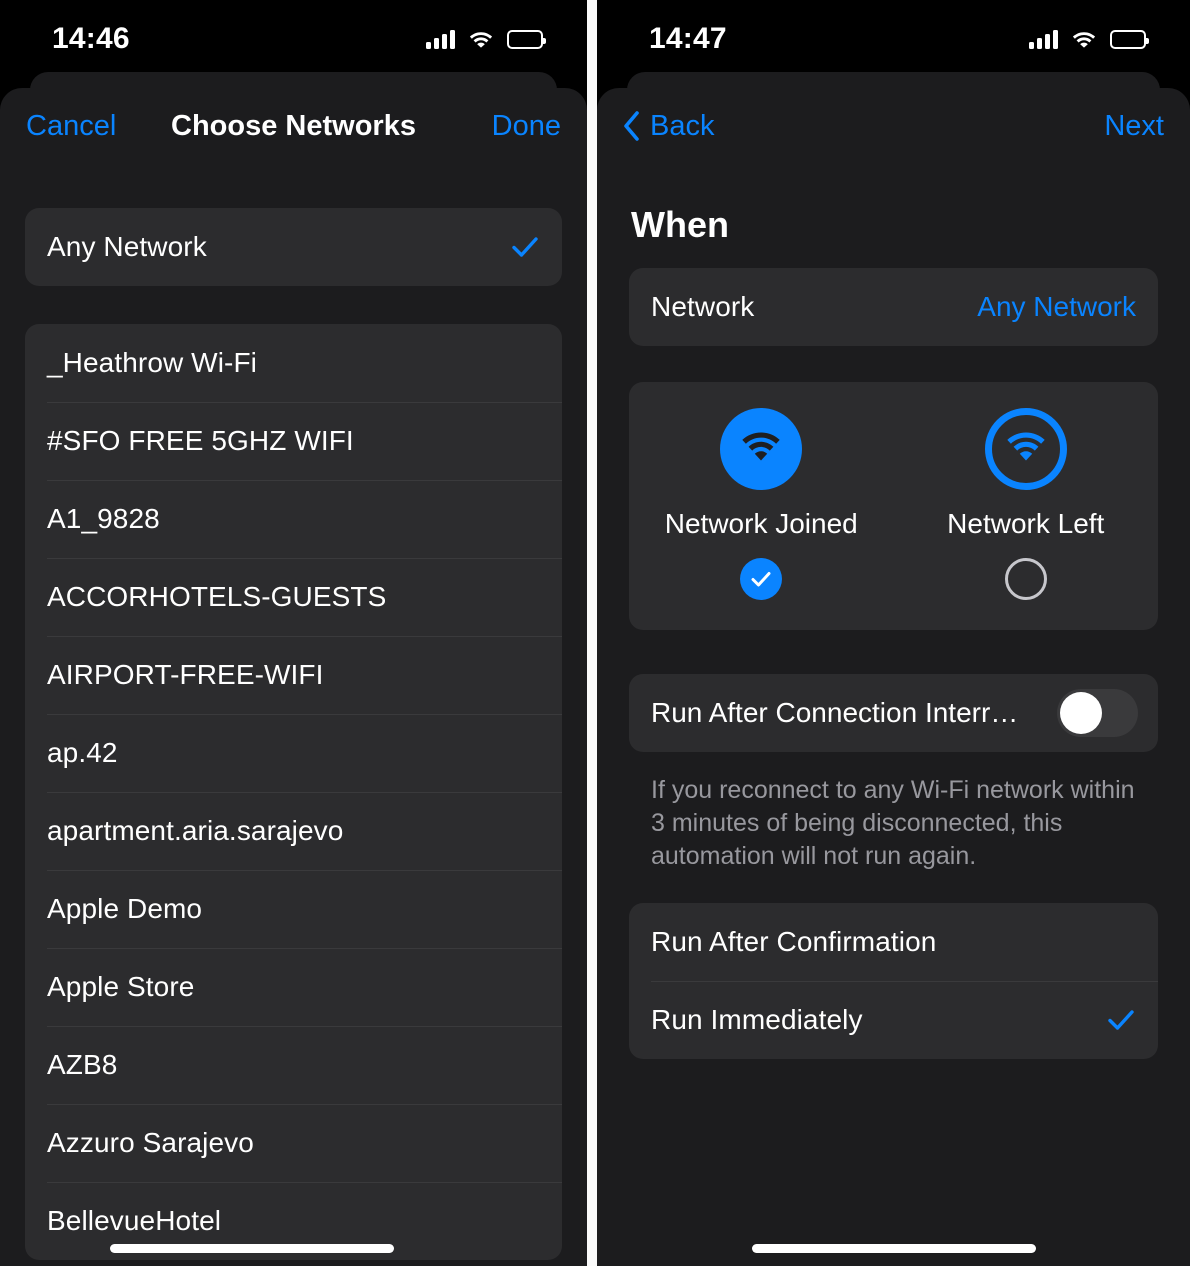 Image resolution: width=1190 pixels, height=1266 pixels. I want to click on next-button: Next, so click(1134, 126).